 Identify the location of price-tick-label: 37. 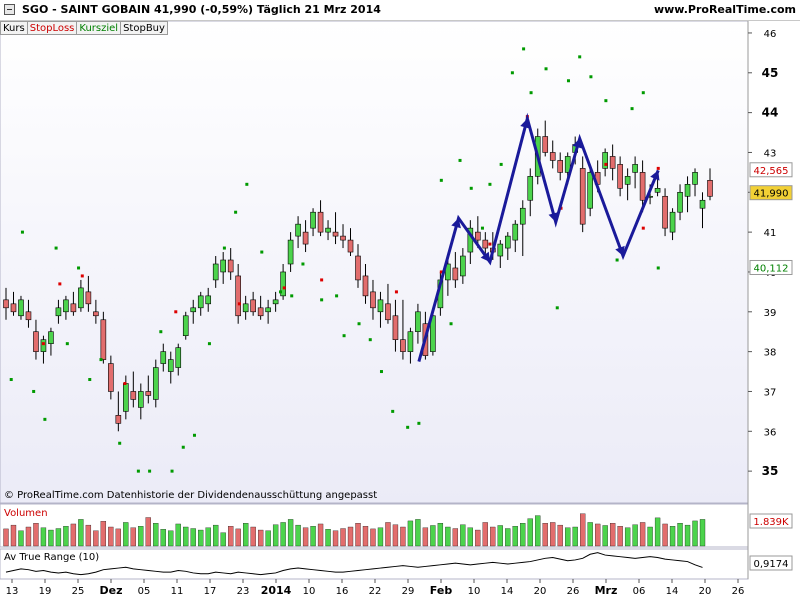
(770, 392).